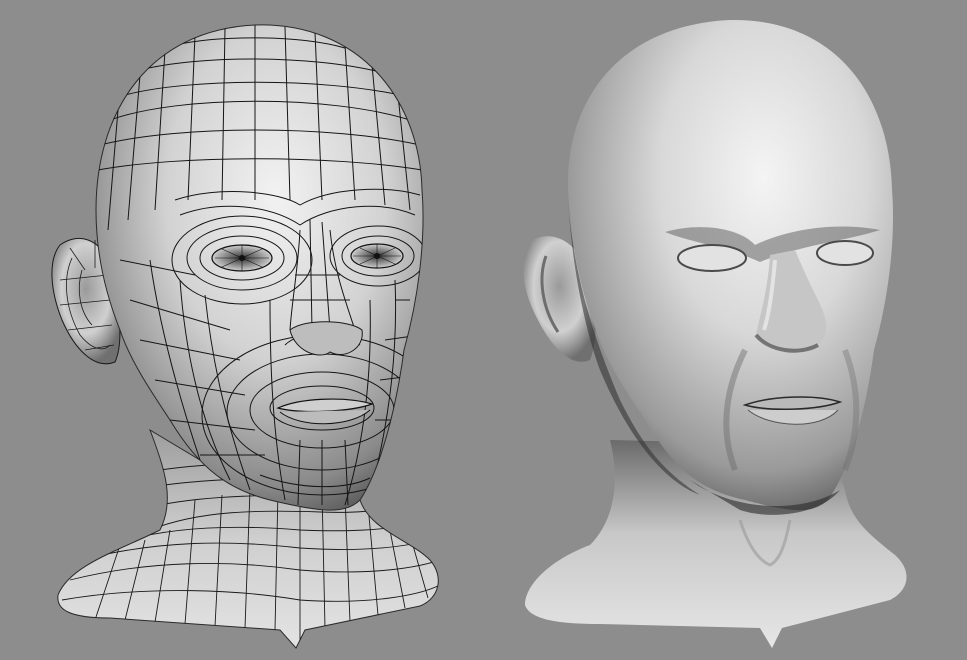  What do you see at coordinates (845, 253) in the screenshot?
I see `smooth-eye-right` at bounding box center [845, 253].